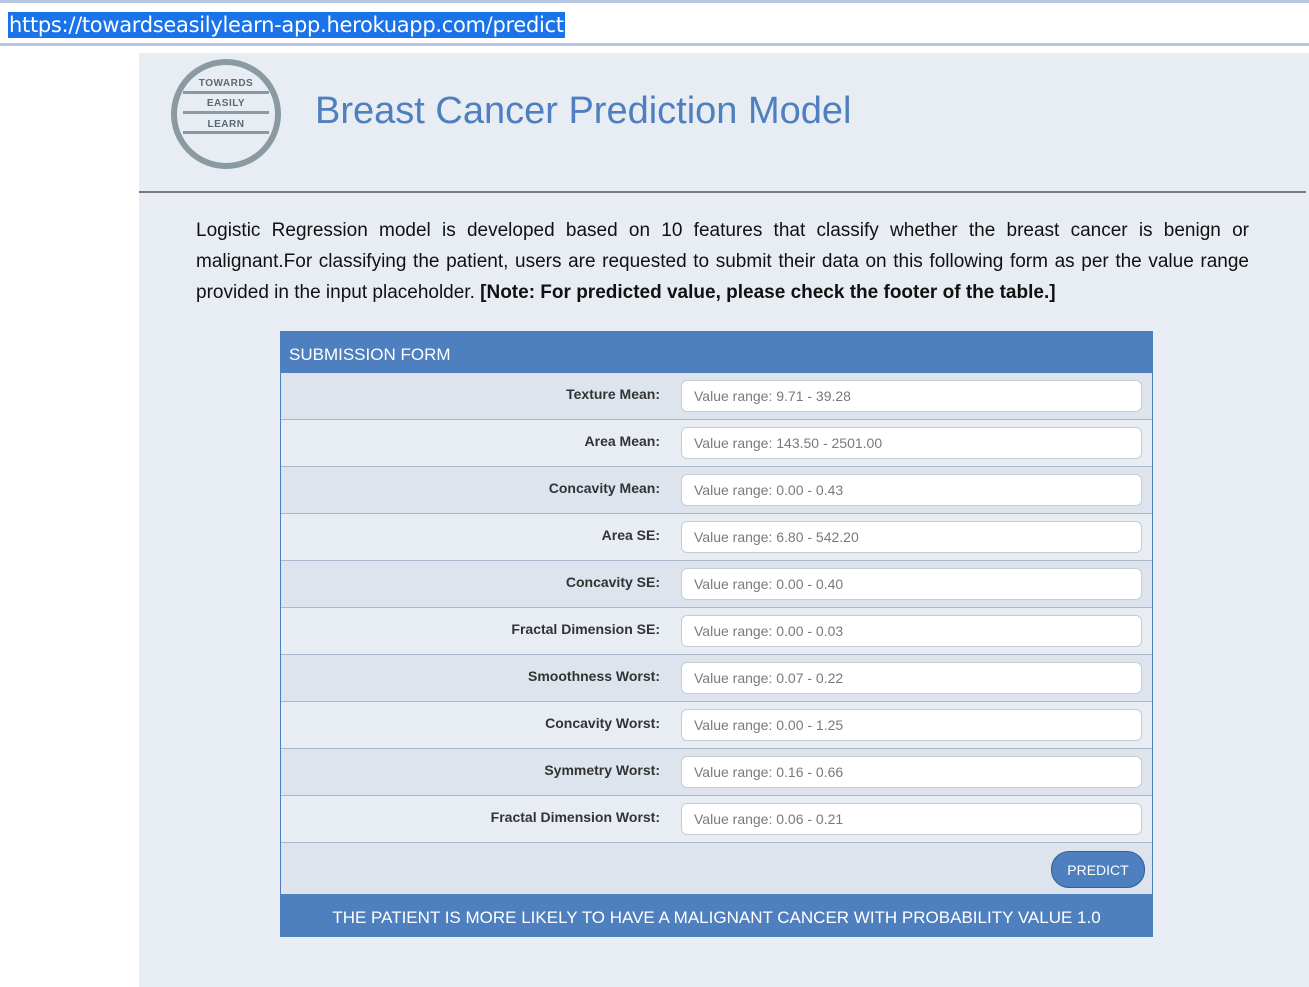 This screenshot has height=987, width=1309. Describe the element at coordinates (575, 817) in the screenshot. I see `field-label: Fractal Dimension Worst:` at that location.